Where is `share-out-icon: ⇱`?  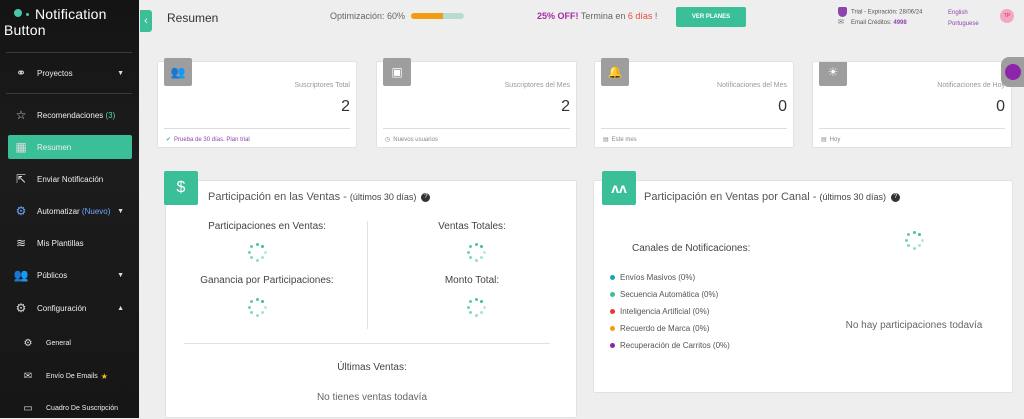
share-out-icon: ⇱ is located at coordinates (21, 179).